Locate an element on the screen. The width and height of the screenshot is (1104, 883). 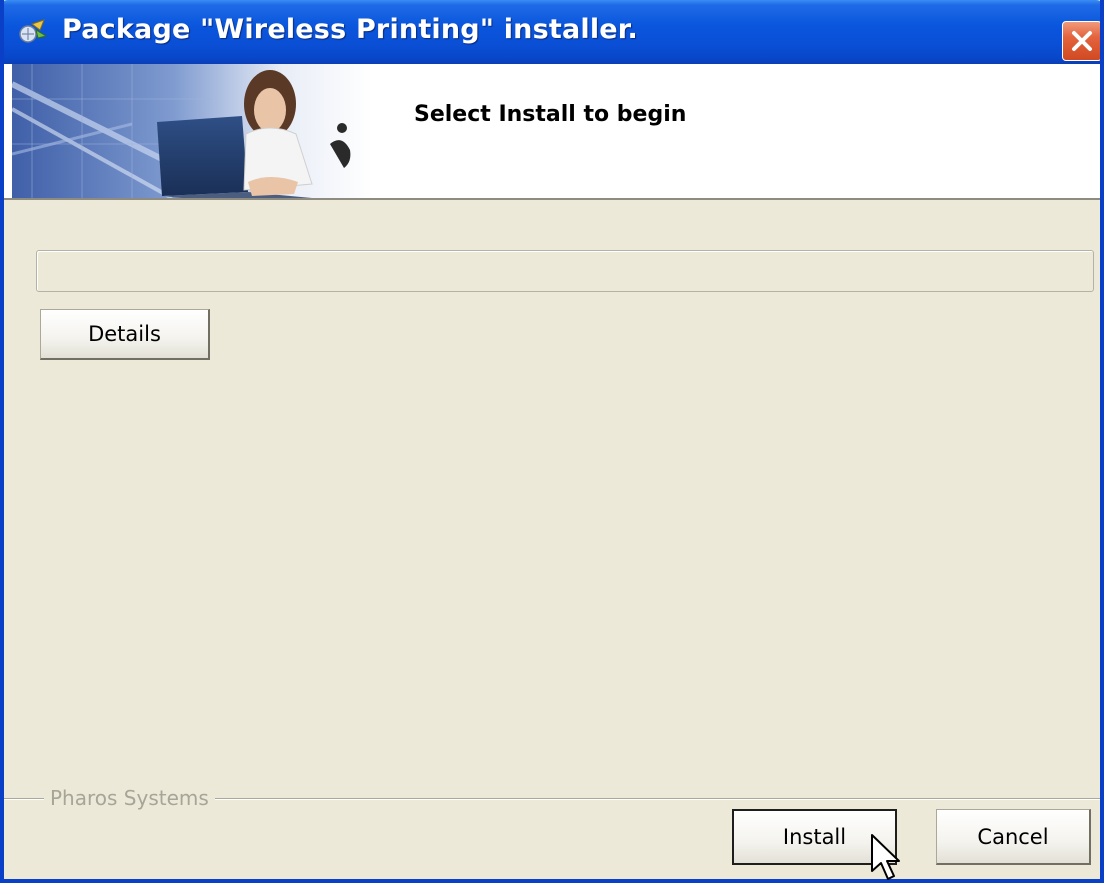
mouse-pointer-icon is located at coordinates (885, 857).